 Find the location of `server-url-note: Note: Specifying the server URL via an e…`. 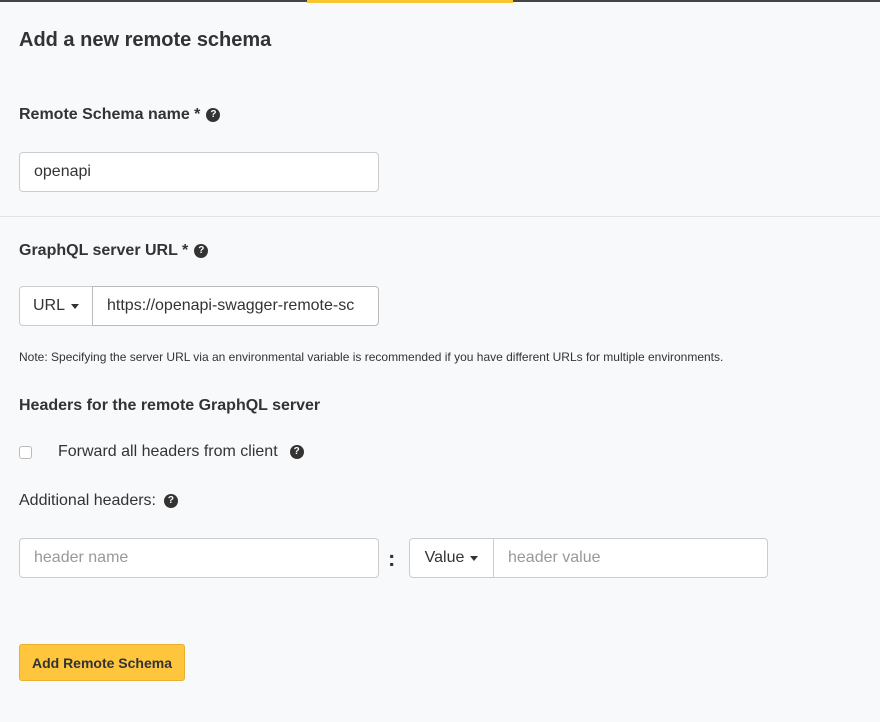

server-url-note: Note: Specifying the server URL via an e… is located at coordinates (371, 357).